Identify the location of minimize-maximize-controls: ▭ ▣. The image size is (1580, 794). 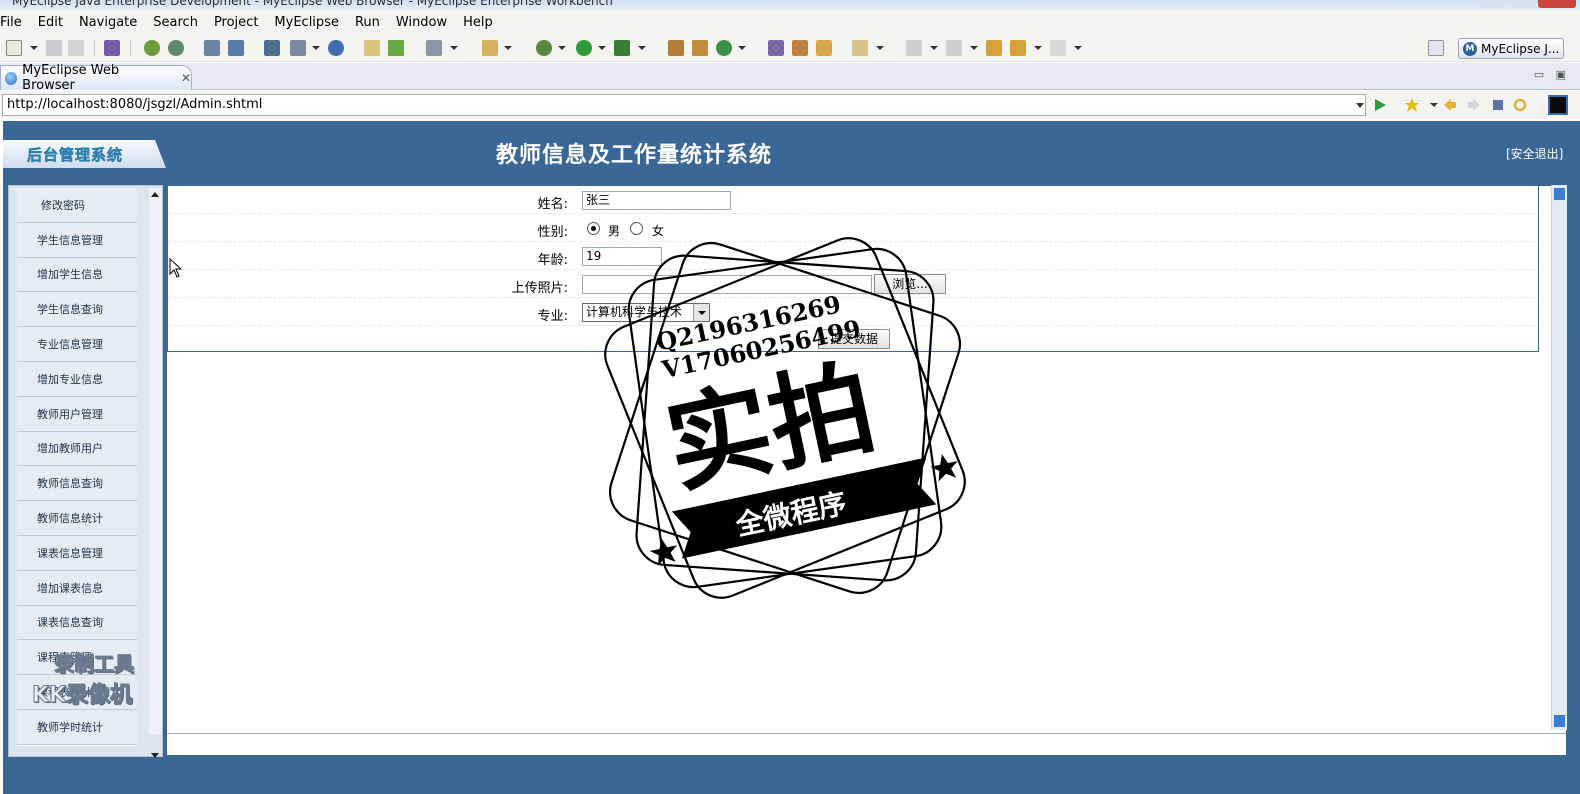
(1552, 74).